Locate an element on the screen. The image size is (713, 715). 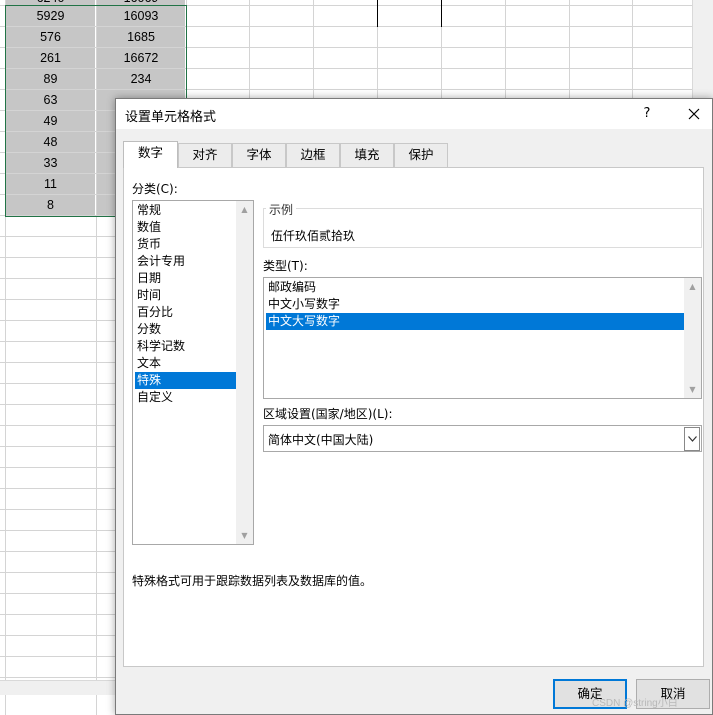
dialog-titlebar: 设置单元格格式 ? is located at coordinates (414, 114).